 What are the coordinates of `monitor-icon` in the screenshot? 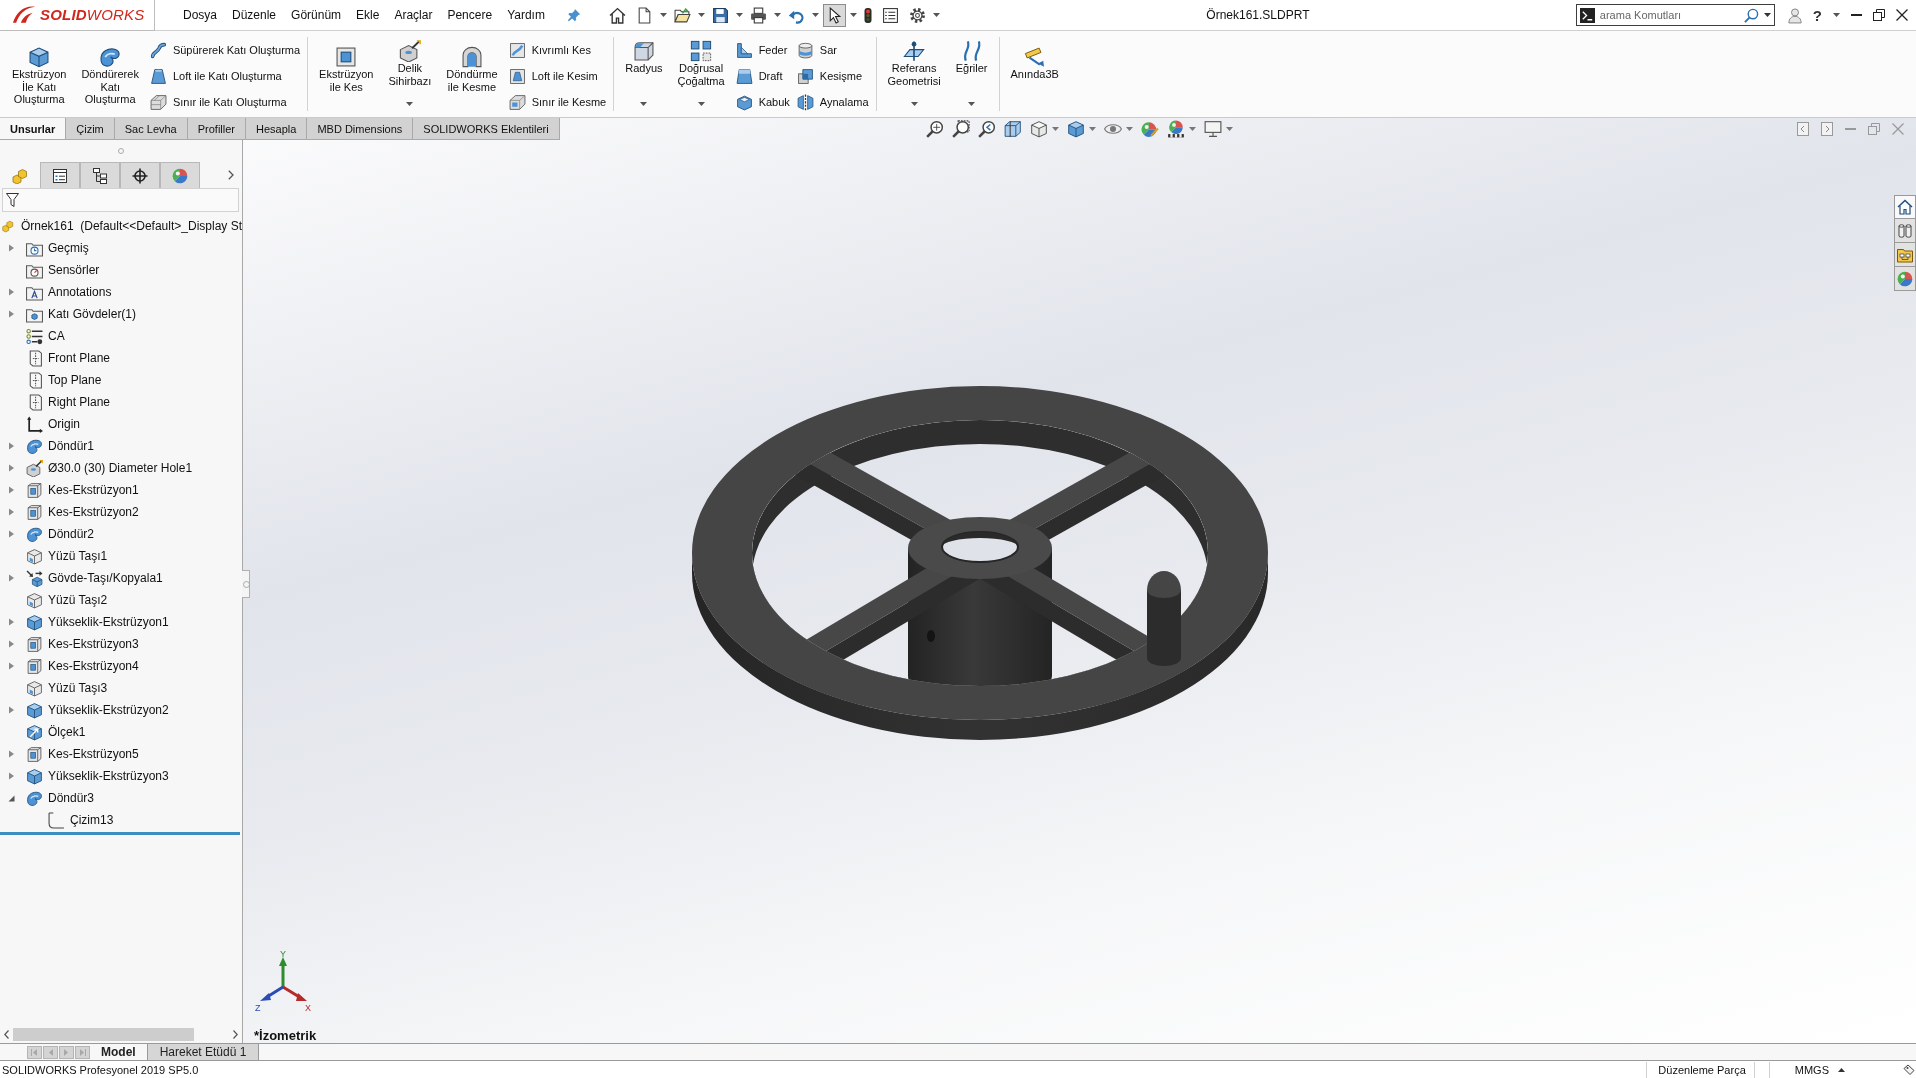 It's located at (1212, 129).